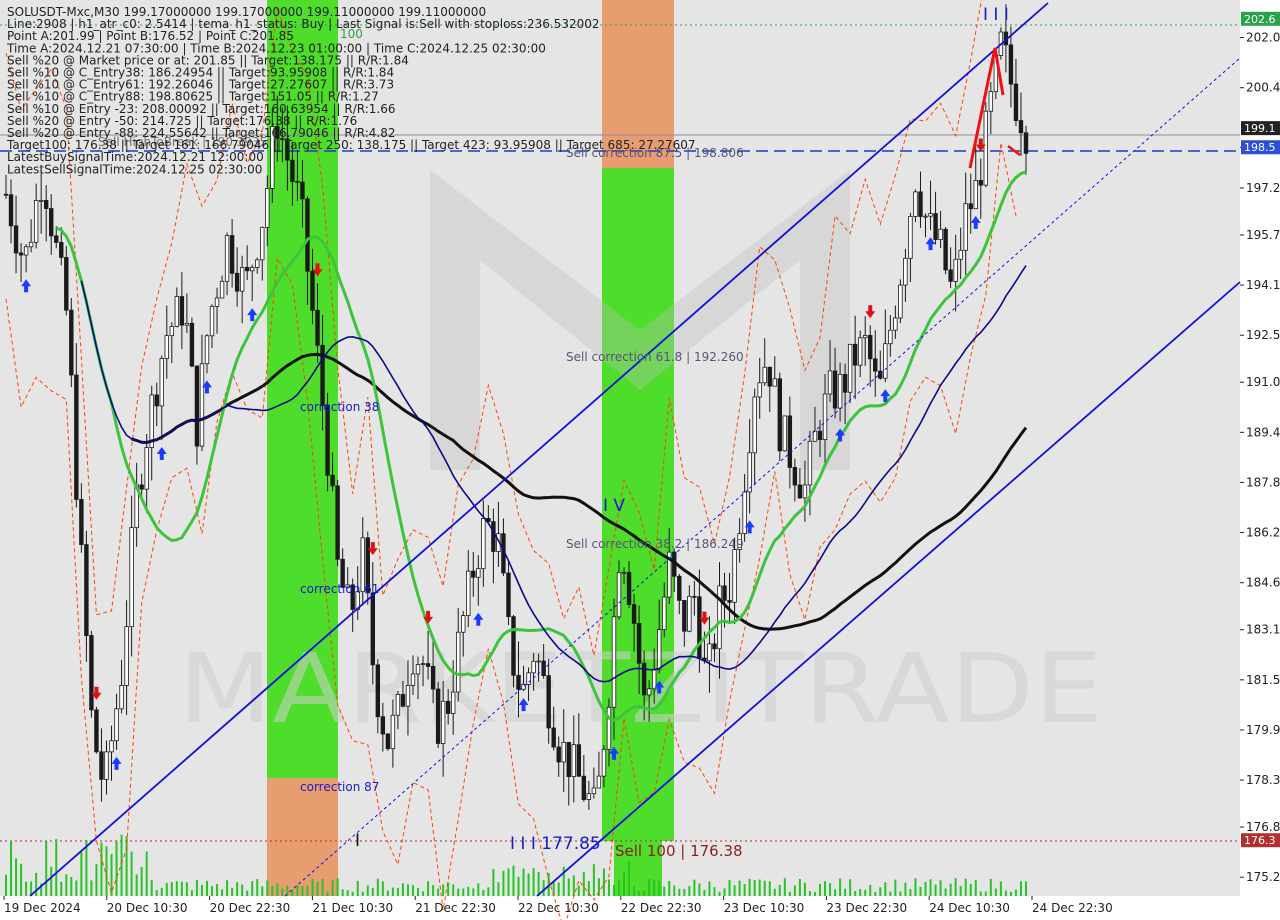 The image size is (1280, 920). Describe the element at coordinates (455, 908) in the screenshot. I see `time-tick-label: 21 Dec 22:30` at that location.